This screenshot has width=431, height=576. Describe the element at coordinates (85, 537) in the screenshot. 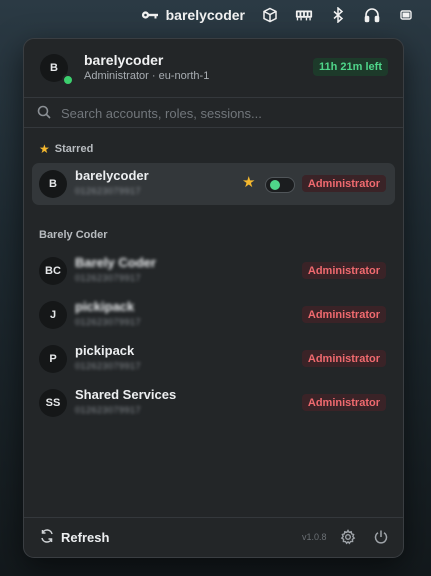

I see `refresh-label: Refresh` at that location.